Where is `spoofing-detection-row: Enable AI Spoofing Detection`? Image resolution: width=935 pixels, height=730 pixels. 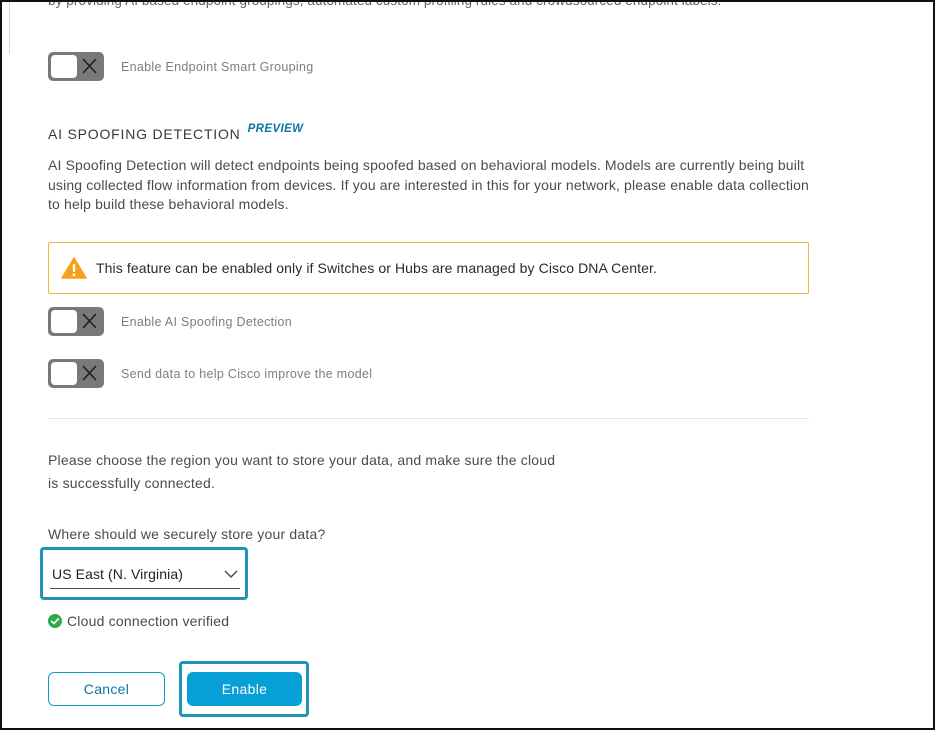
spoofing-detection-row: Enable AI Spoofing Detection is located at coordinates (170, 321).